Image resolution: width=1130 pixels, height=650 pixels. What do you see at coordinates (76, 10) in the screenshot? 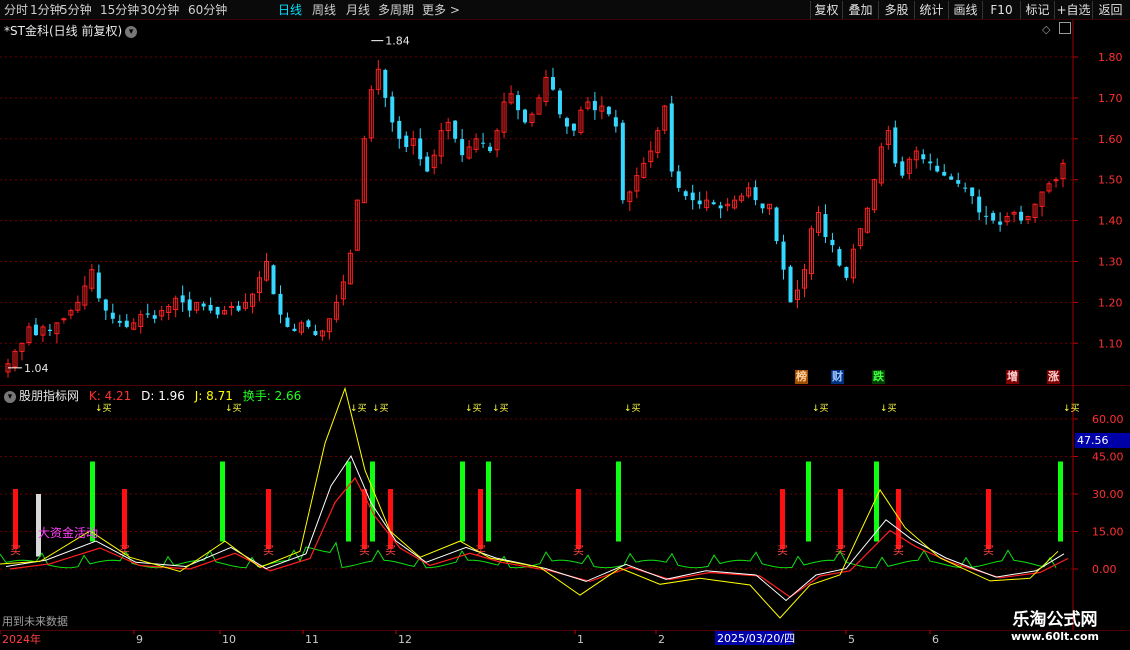
I see `period-tab-2: 5分钟` at bounding box center [76, 10].